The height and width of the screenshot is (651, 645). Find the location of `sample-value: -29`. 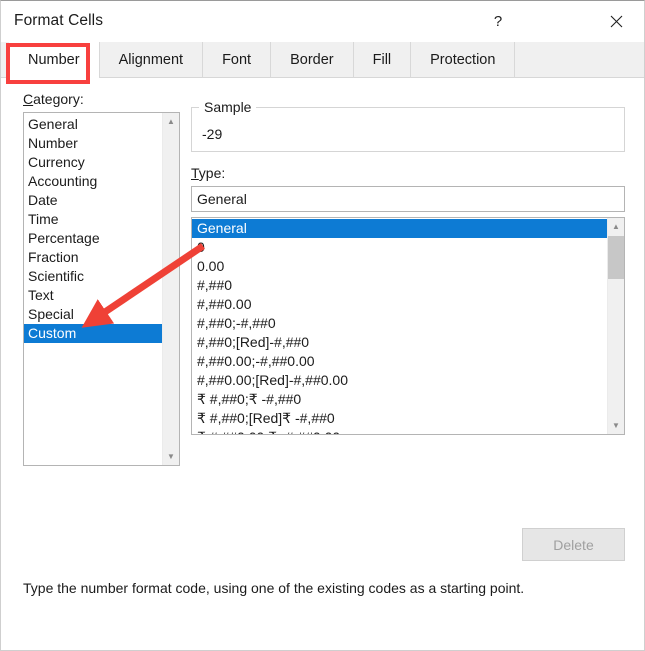

sample-value: -29 is located at coordinates (212, 134).